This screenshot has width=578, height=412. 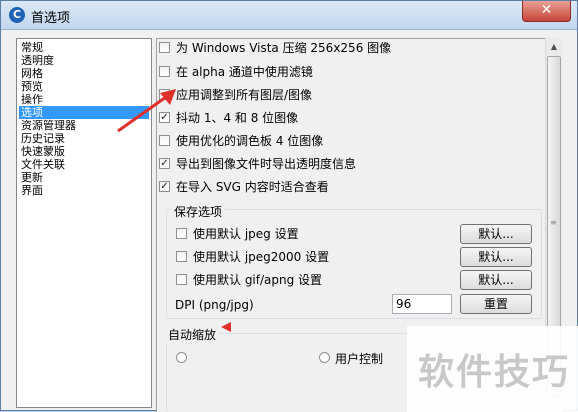 What do you see at coordinates (324, 357) in the screenshot?
I see `zoom-radio-b` at bounding box center [324, 357].